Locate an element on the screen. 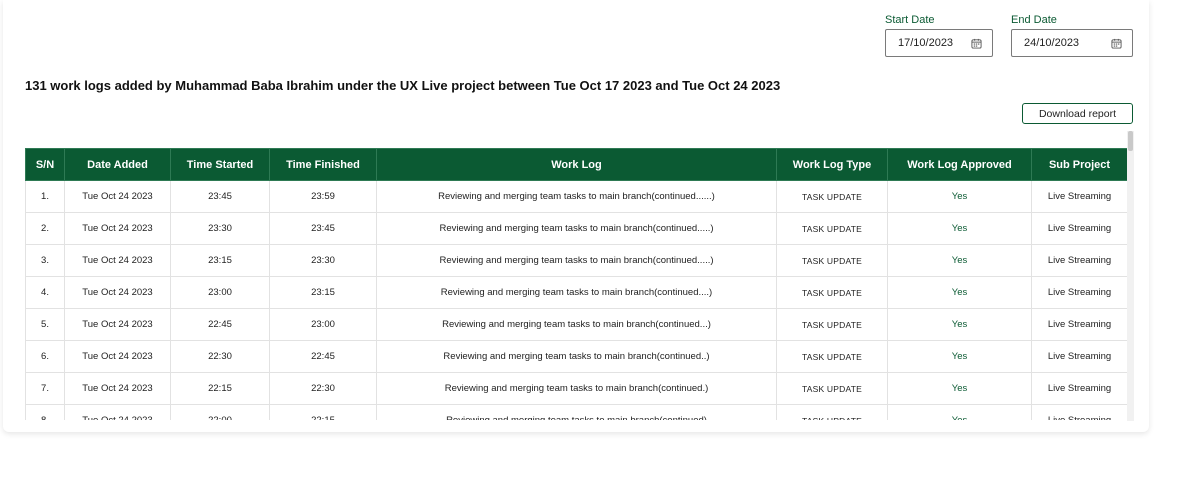  start-date-input: 17/10/2023 is located at coordinates (939, 43).